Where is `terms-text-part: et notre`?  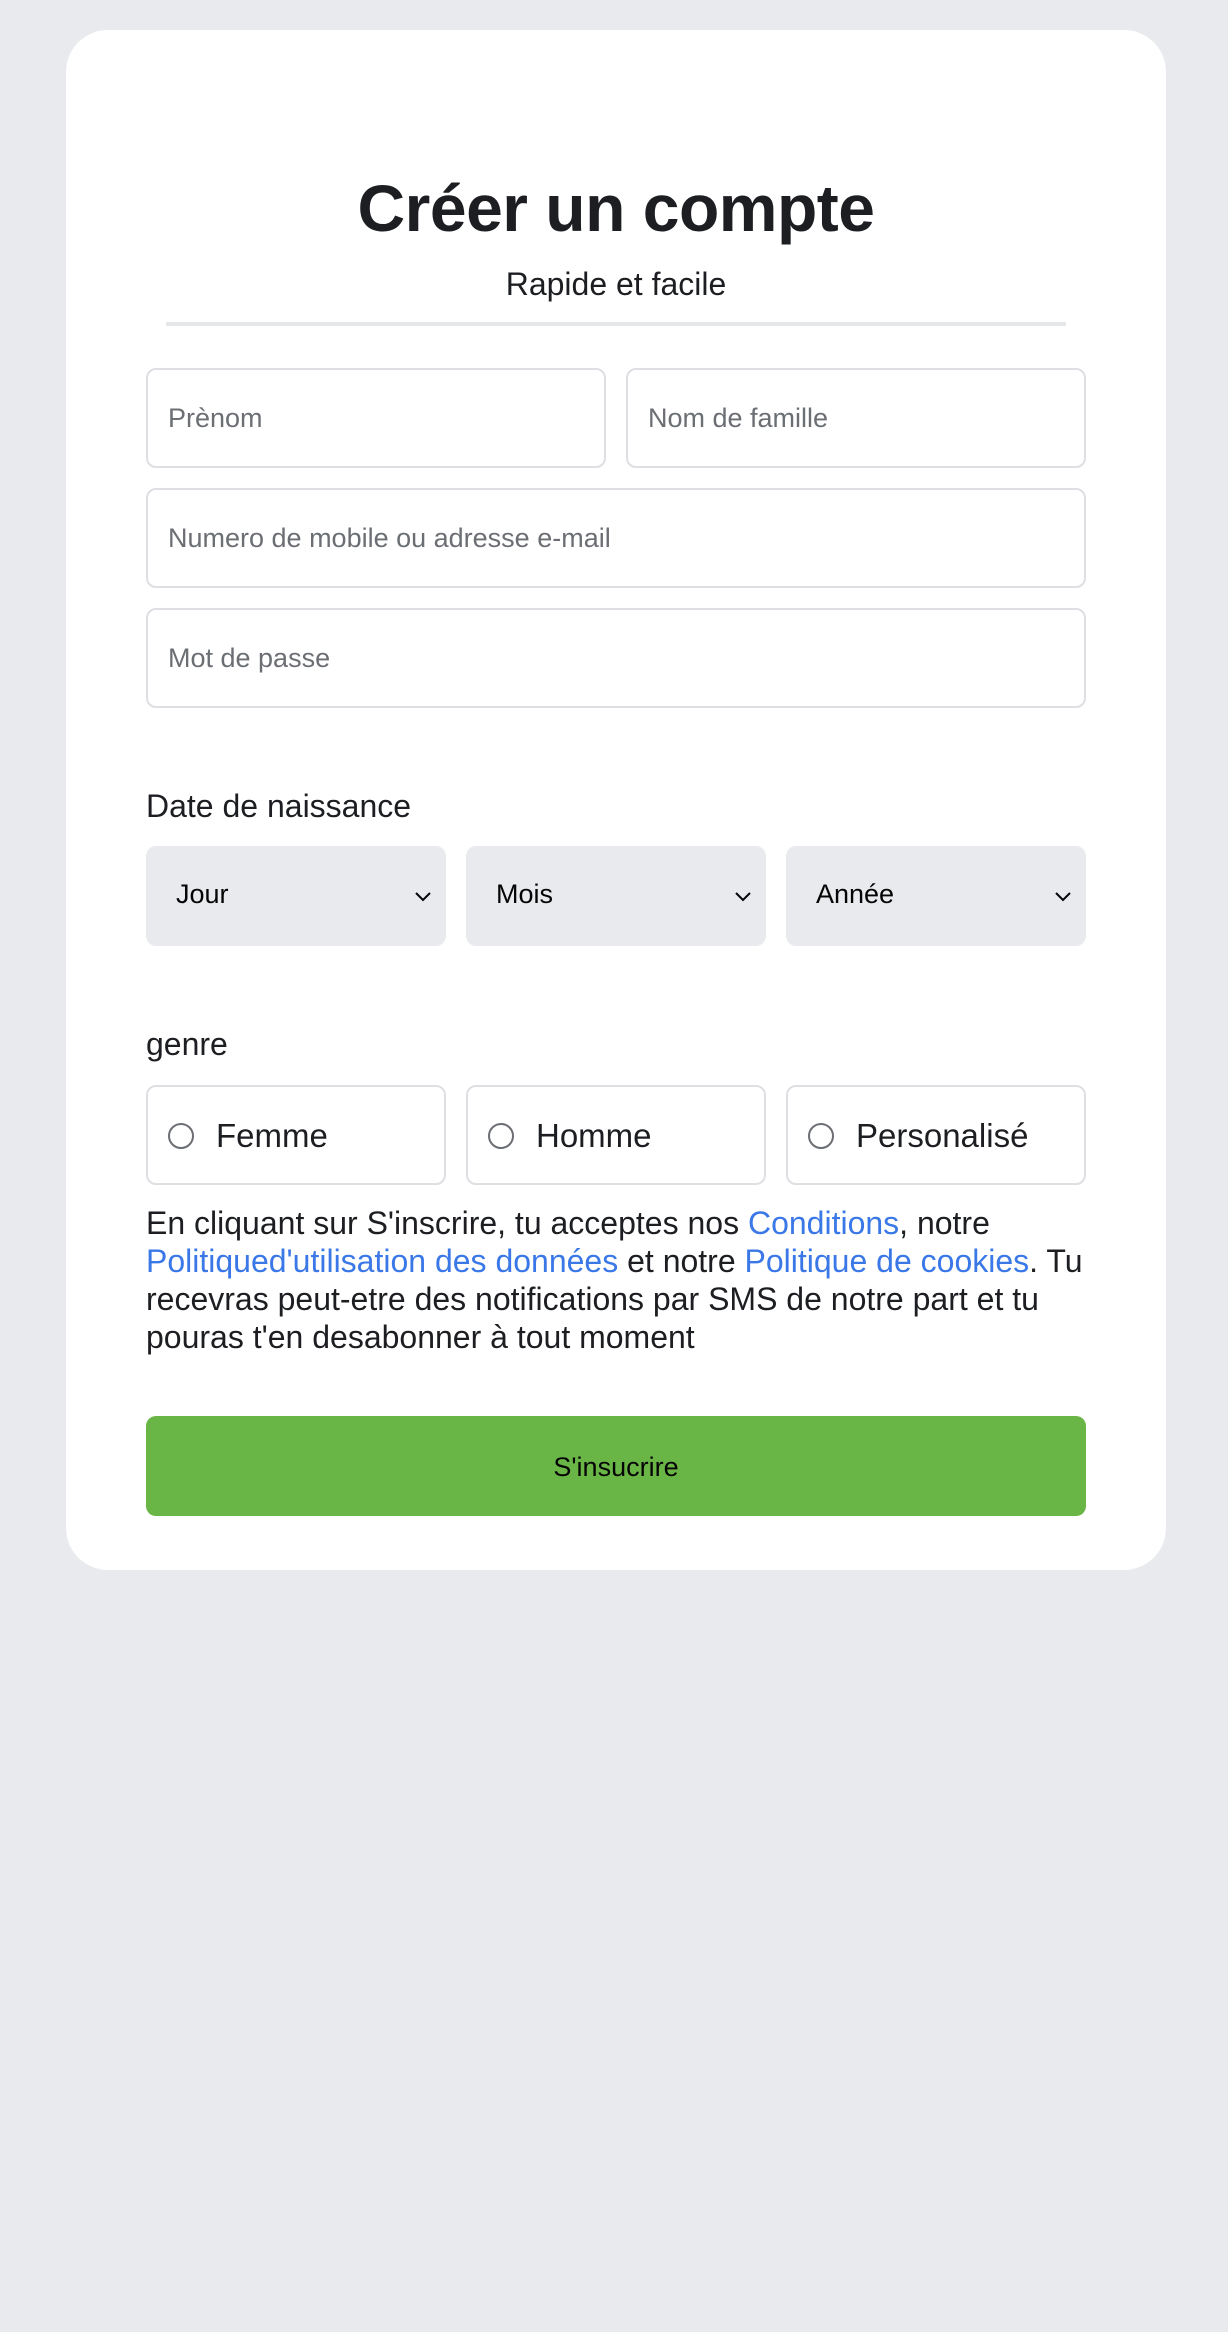 terms-text-part: et notre is located at coordinates (681, 1261).